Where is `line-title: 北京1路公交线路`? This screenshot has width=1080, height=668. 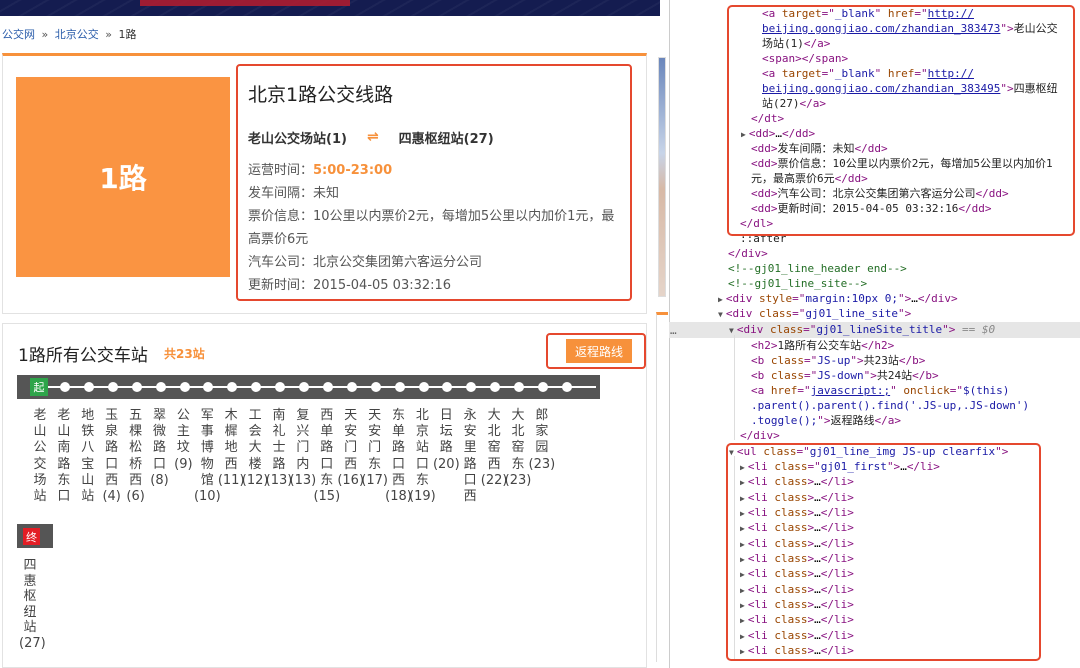
line-title: 北京1路公交线路 is located at coordinates (321, 95).